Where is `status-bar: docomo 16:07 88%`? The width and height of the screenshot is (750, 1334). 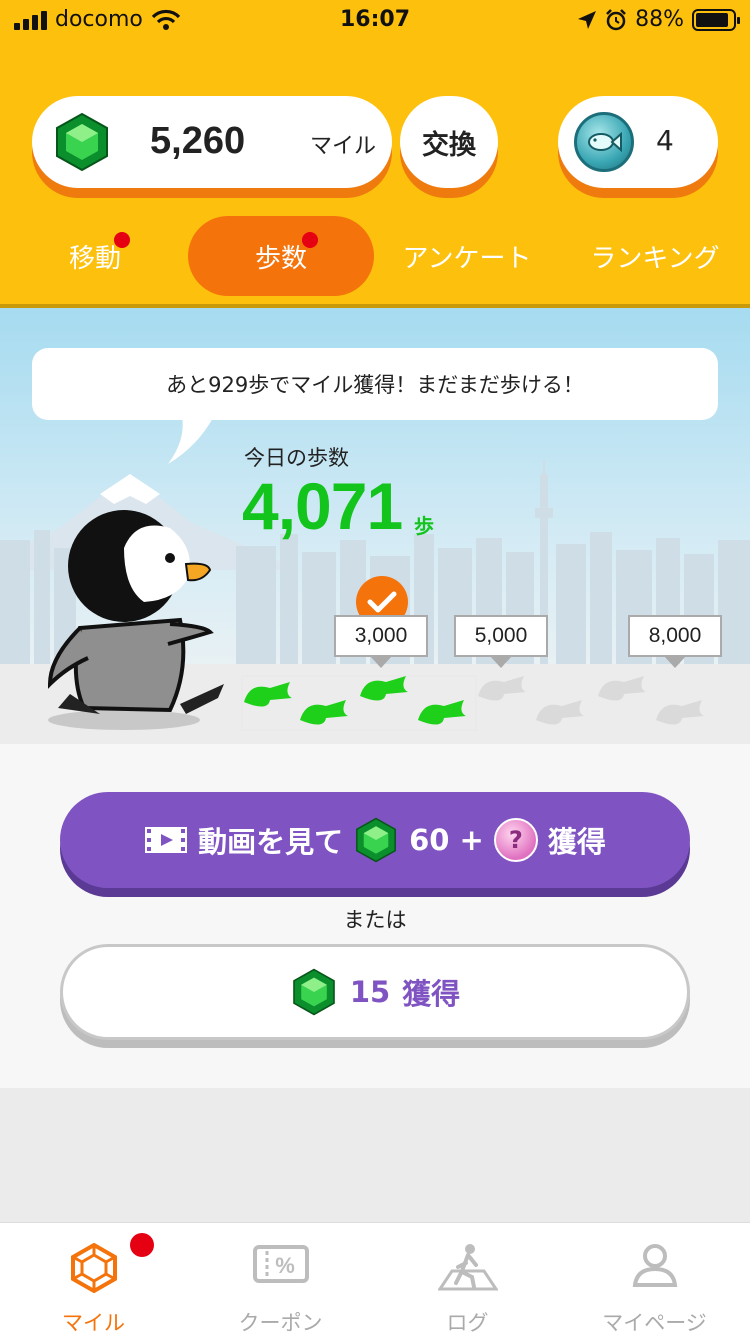
status-bar: docomo 16:07 88% is located at coordinates (375, 21).